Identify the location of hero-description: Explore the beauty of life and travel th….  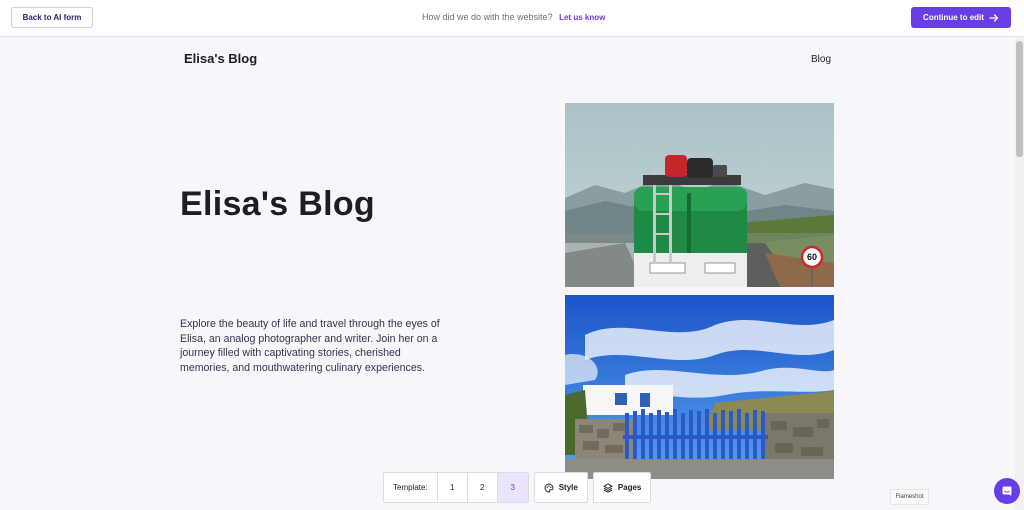
(310, 346).